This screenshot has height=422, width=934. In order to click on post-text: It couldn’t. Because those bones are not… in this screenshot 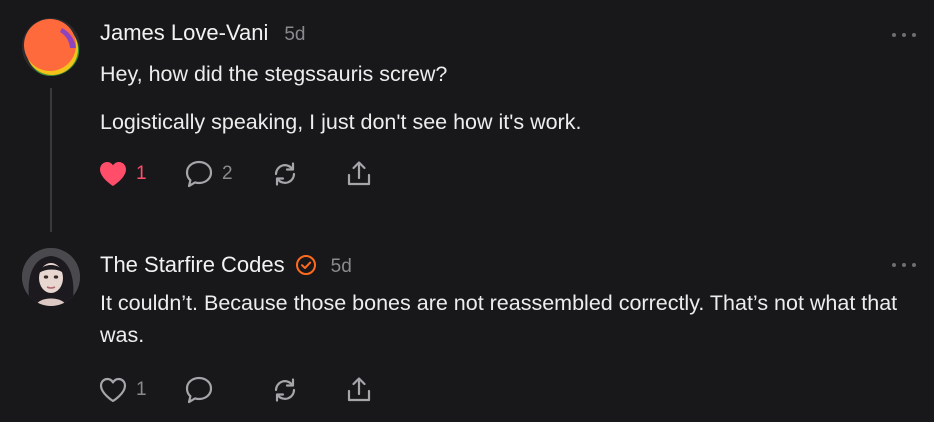, I will do `click(499, 319)`.